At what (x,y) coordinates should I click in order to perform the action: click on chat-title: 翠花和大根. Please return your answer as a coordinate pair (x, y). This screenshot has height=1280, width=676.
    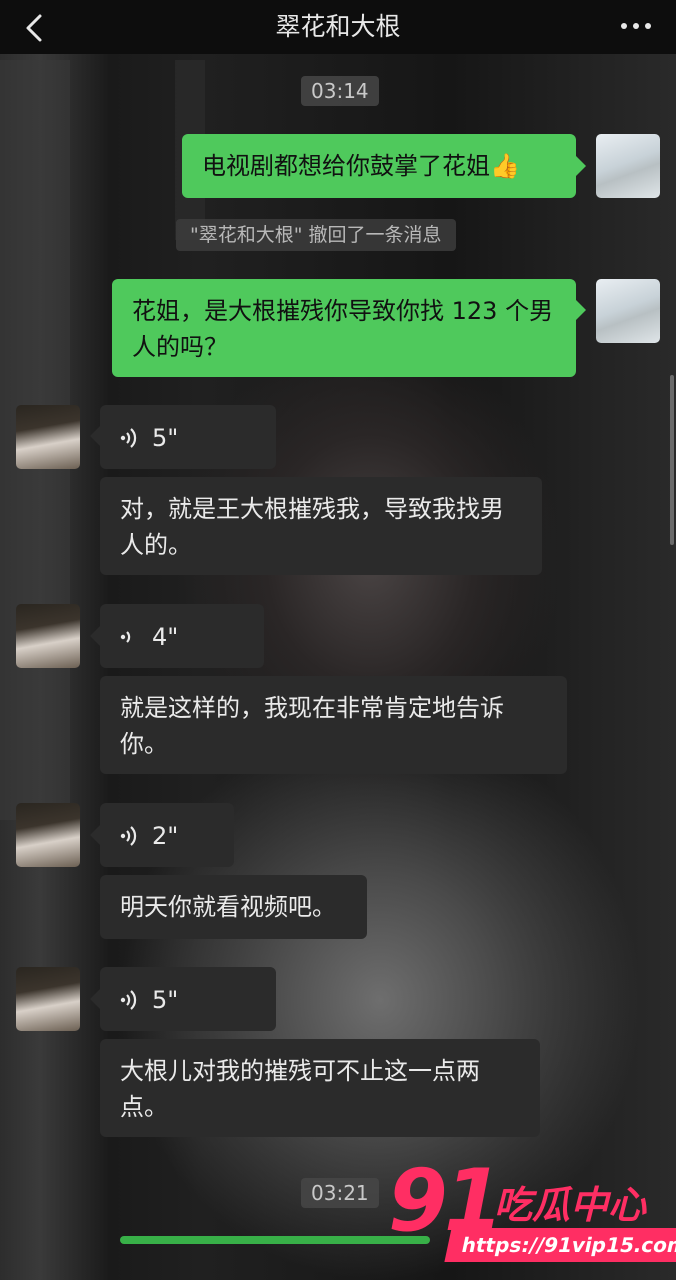
    Looking at the image, I should click on (338, 26).